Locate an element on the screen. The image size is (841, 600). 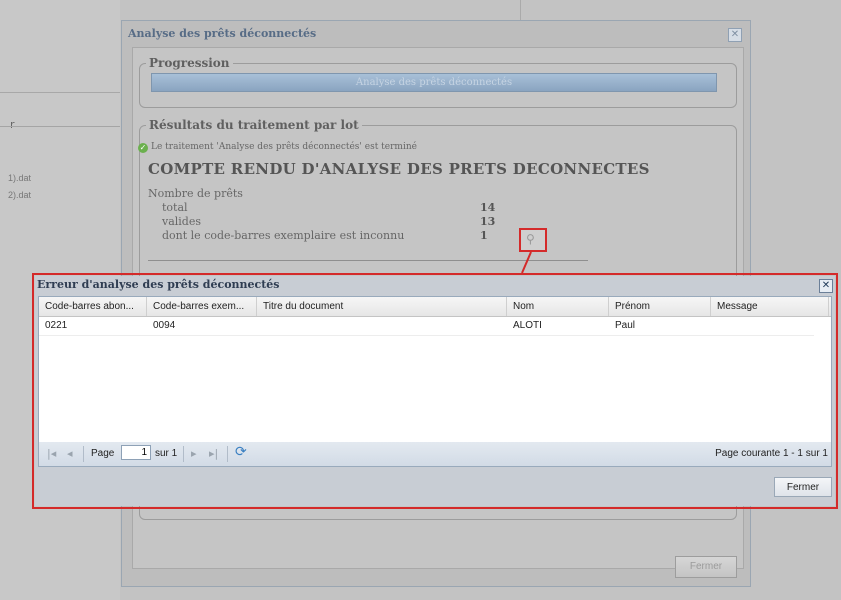
table-cell: 0221 is located at coordinates (56, 325).